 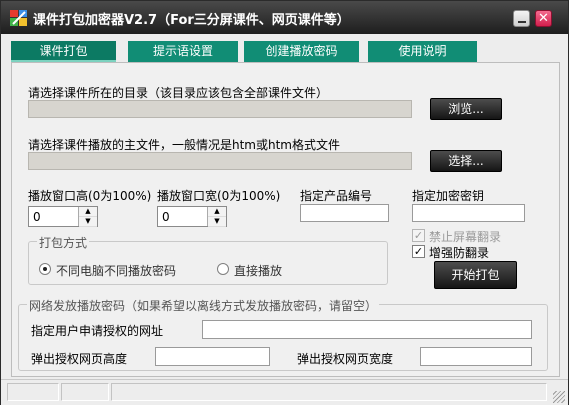 I want to click on directory-label: 请选择课件所在的目录（该目录应该包含全部课件文件）, so click(x=178, y=93).